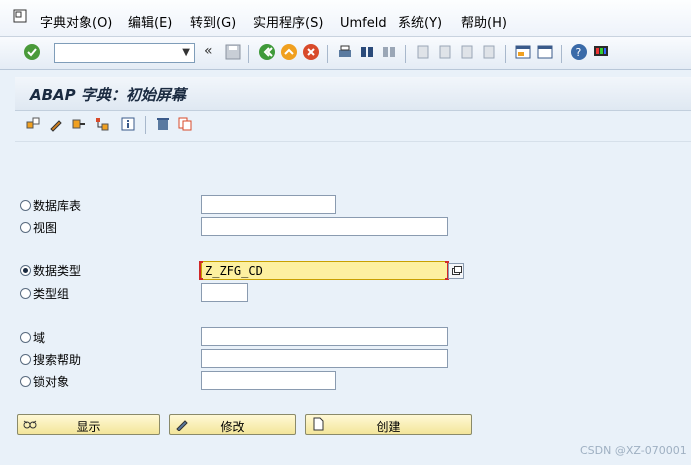  I want to click on type-group-input, so click(224, 292).